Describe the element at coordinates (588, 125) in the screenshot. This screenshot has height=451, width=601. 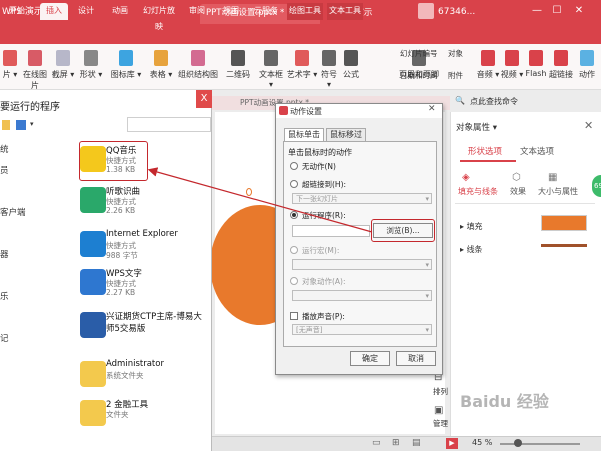
I see `pane-close-icon: ✕` at that location.